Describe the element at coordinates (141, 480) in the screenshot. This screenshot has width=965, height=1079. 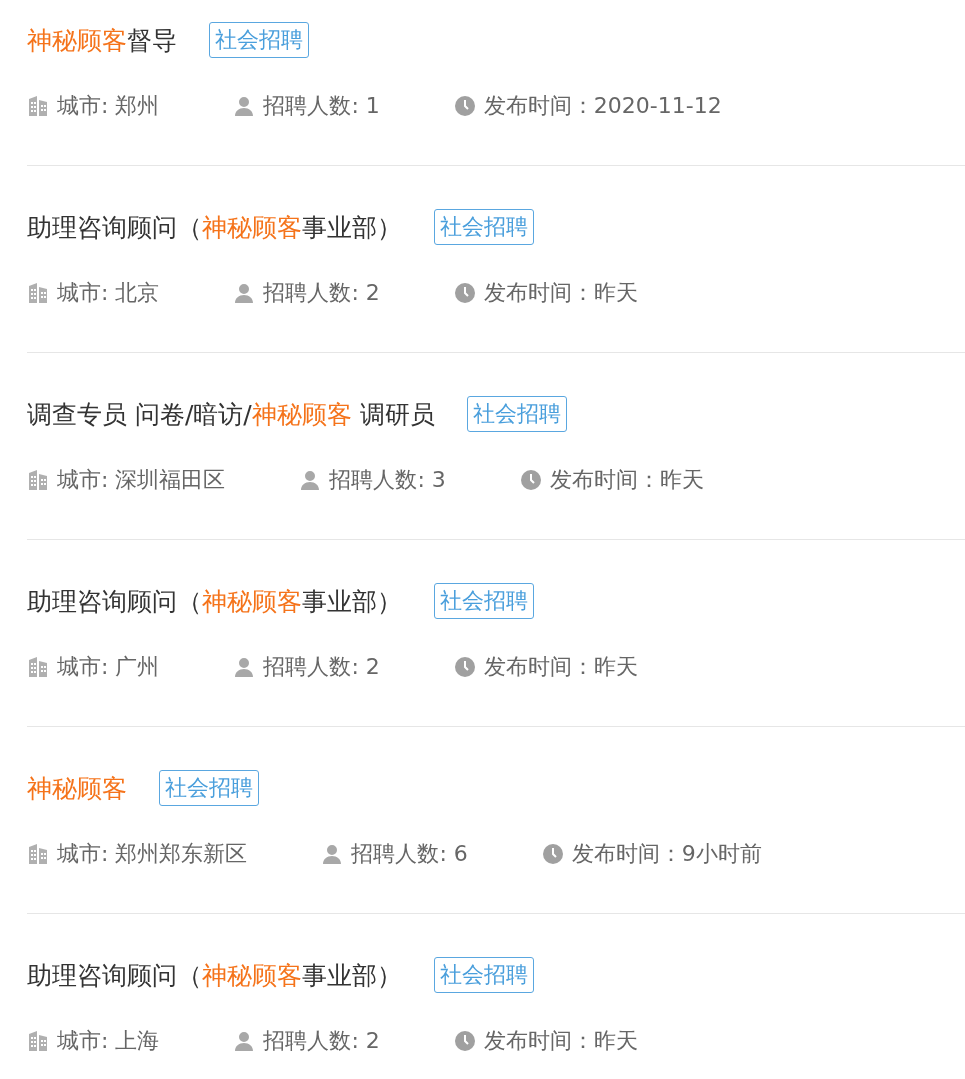
I see `city-text: 城市: 深圳福田区` at that location.